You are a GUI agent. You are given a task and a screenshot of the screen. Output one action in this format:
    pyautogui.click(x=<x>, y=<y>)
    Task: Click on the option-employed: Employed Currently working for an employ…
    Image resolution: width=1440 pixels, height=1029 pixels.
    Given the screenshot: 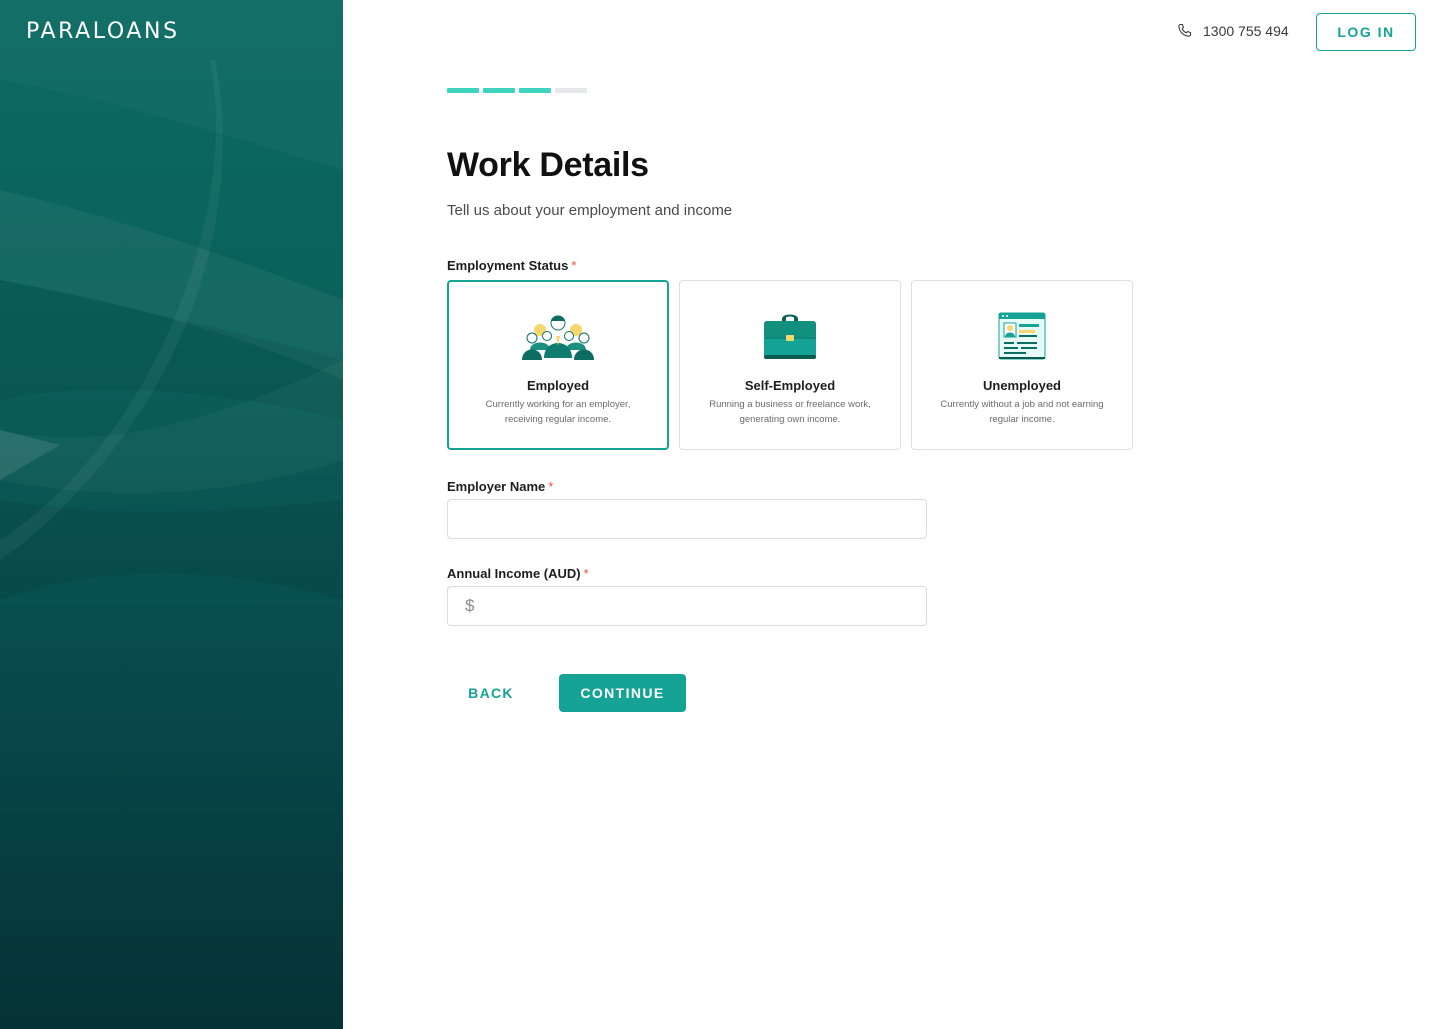 What is the action you would take?
    pyautogui.click(x=558, y=365)
    